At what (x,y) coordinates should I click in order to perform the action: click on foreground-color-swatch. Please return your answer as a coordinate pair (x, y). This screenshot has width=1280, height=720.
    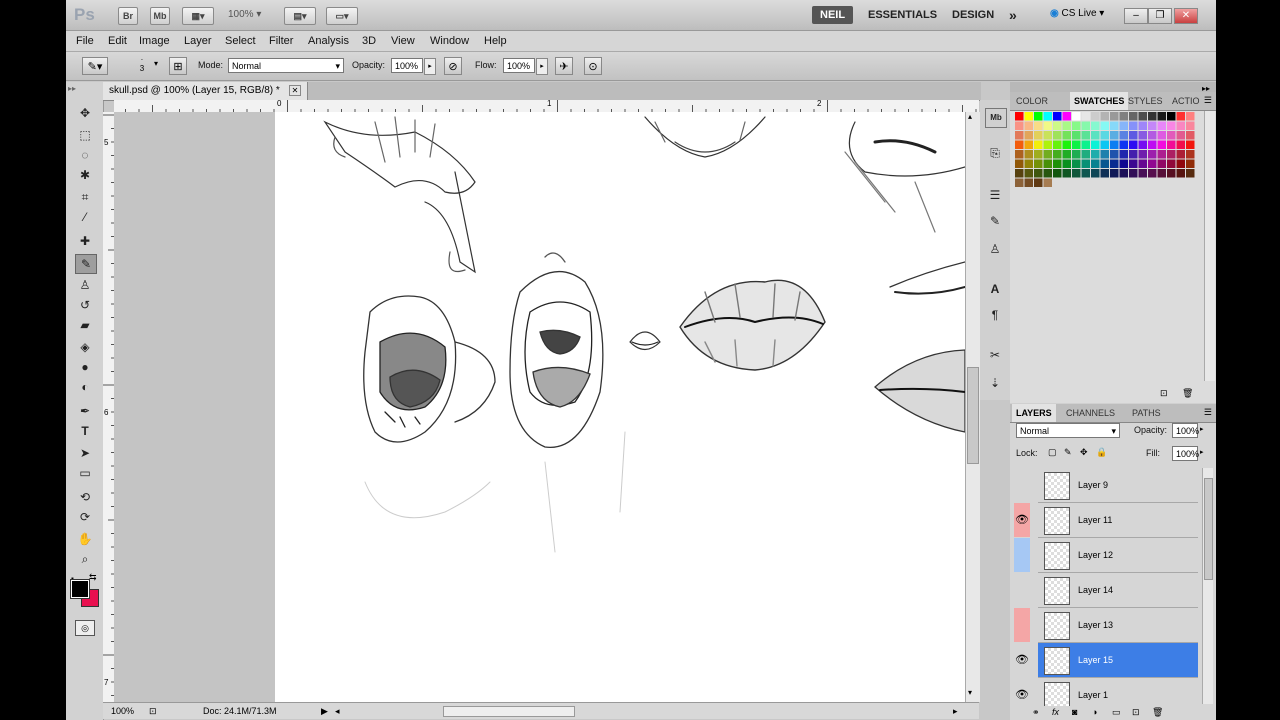
    Looking at the image, I should click on (80, 589).